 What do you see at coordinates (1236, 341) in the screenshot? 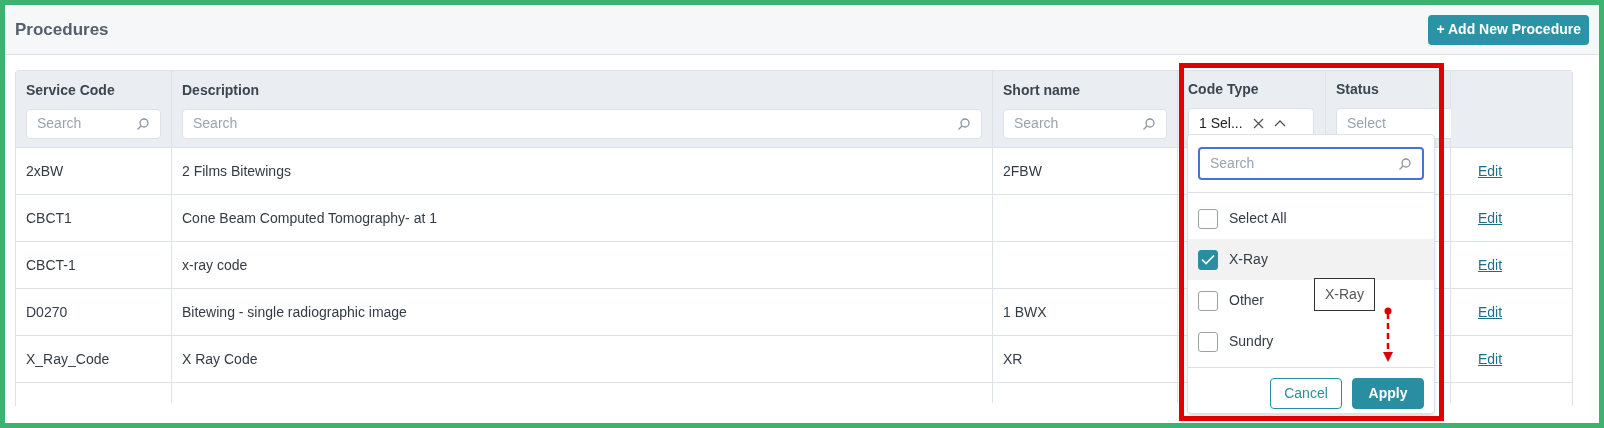
I see `dropdown-option: Sundry` at bounding box center [1236, 341].